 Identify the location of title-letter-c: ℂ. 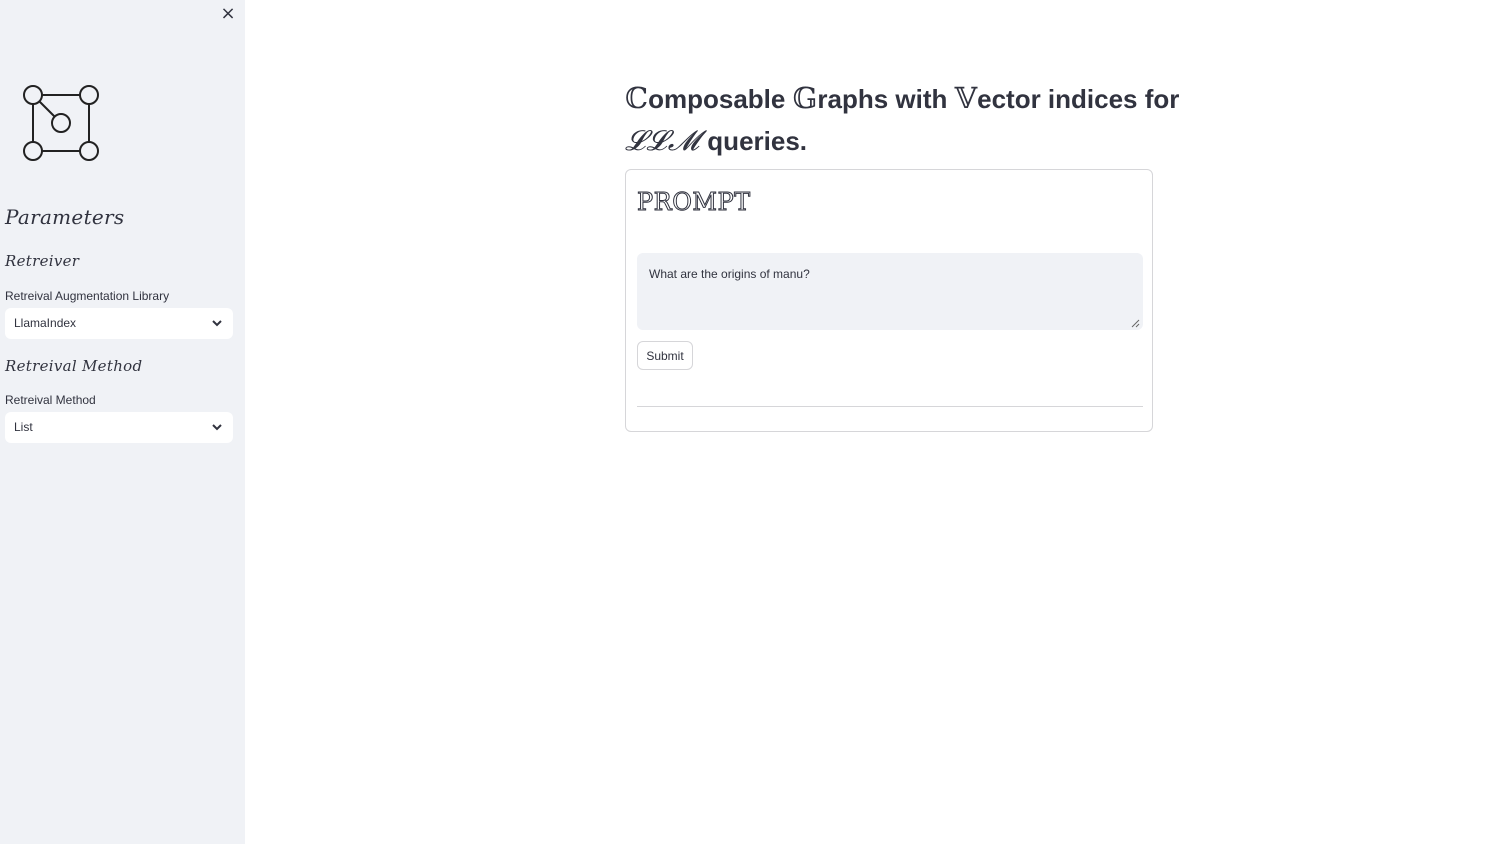
(637, 98).